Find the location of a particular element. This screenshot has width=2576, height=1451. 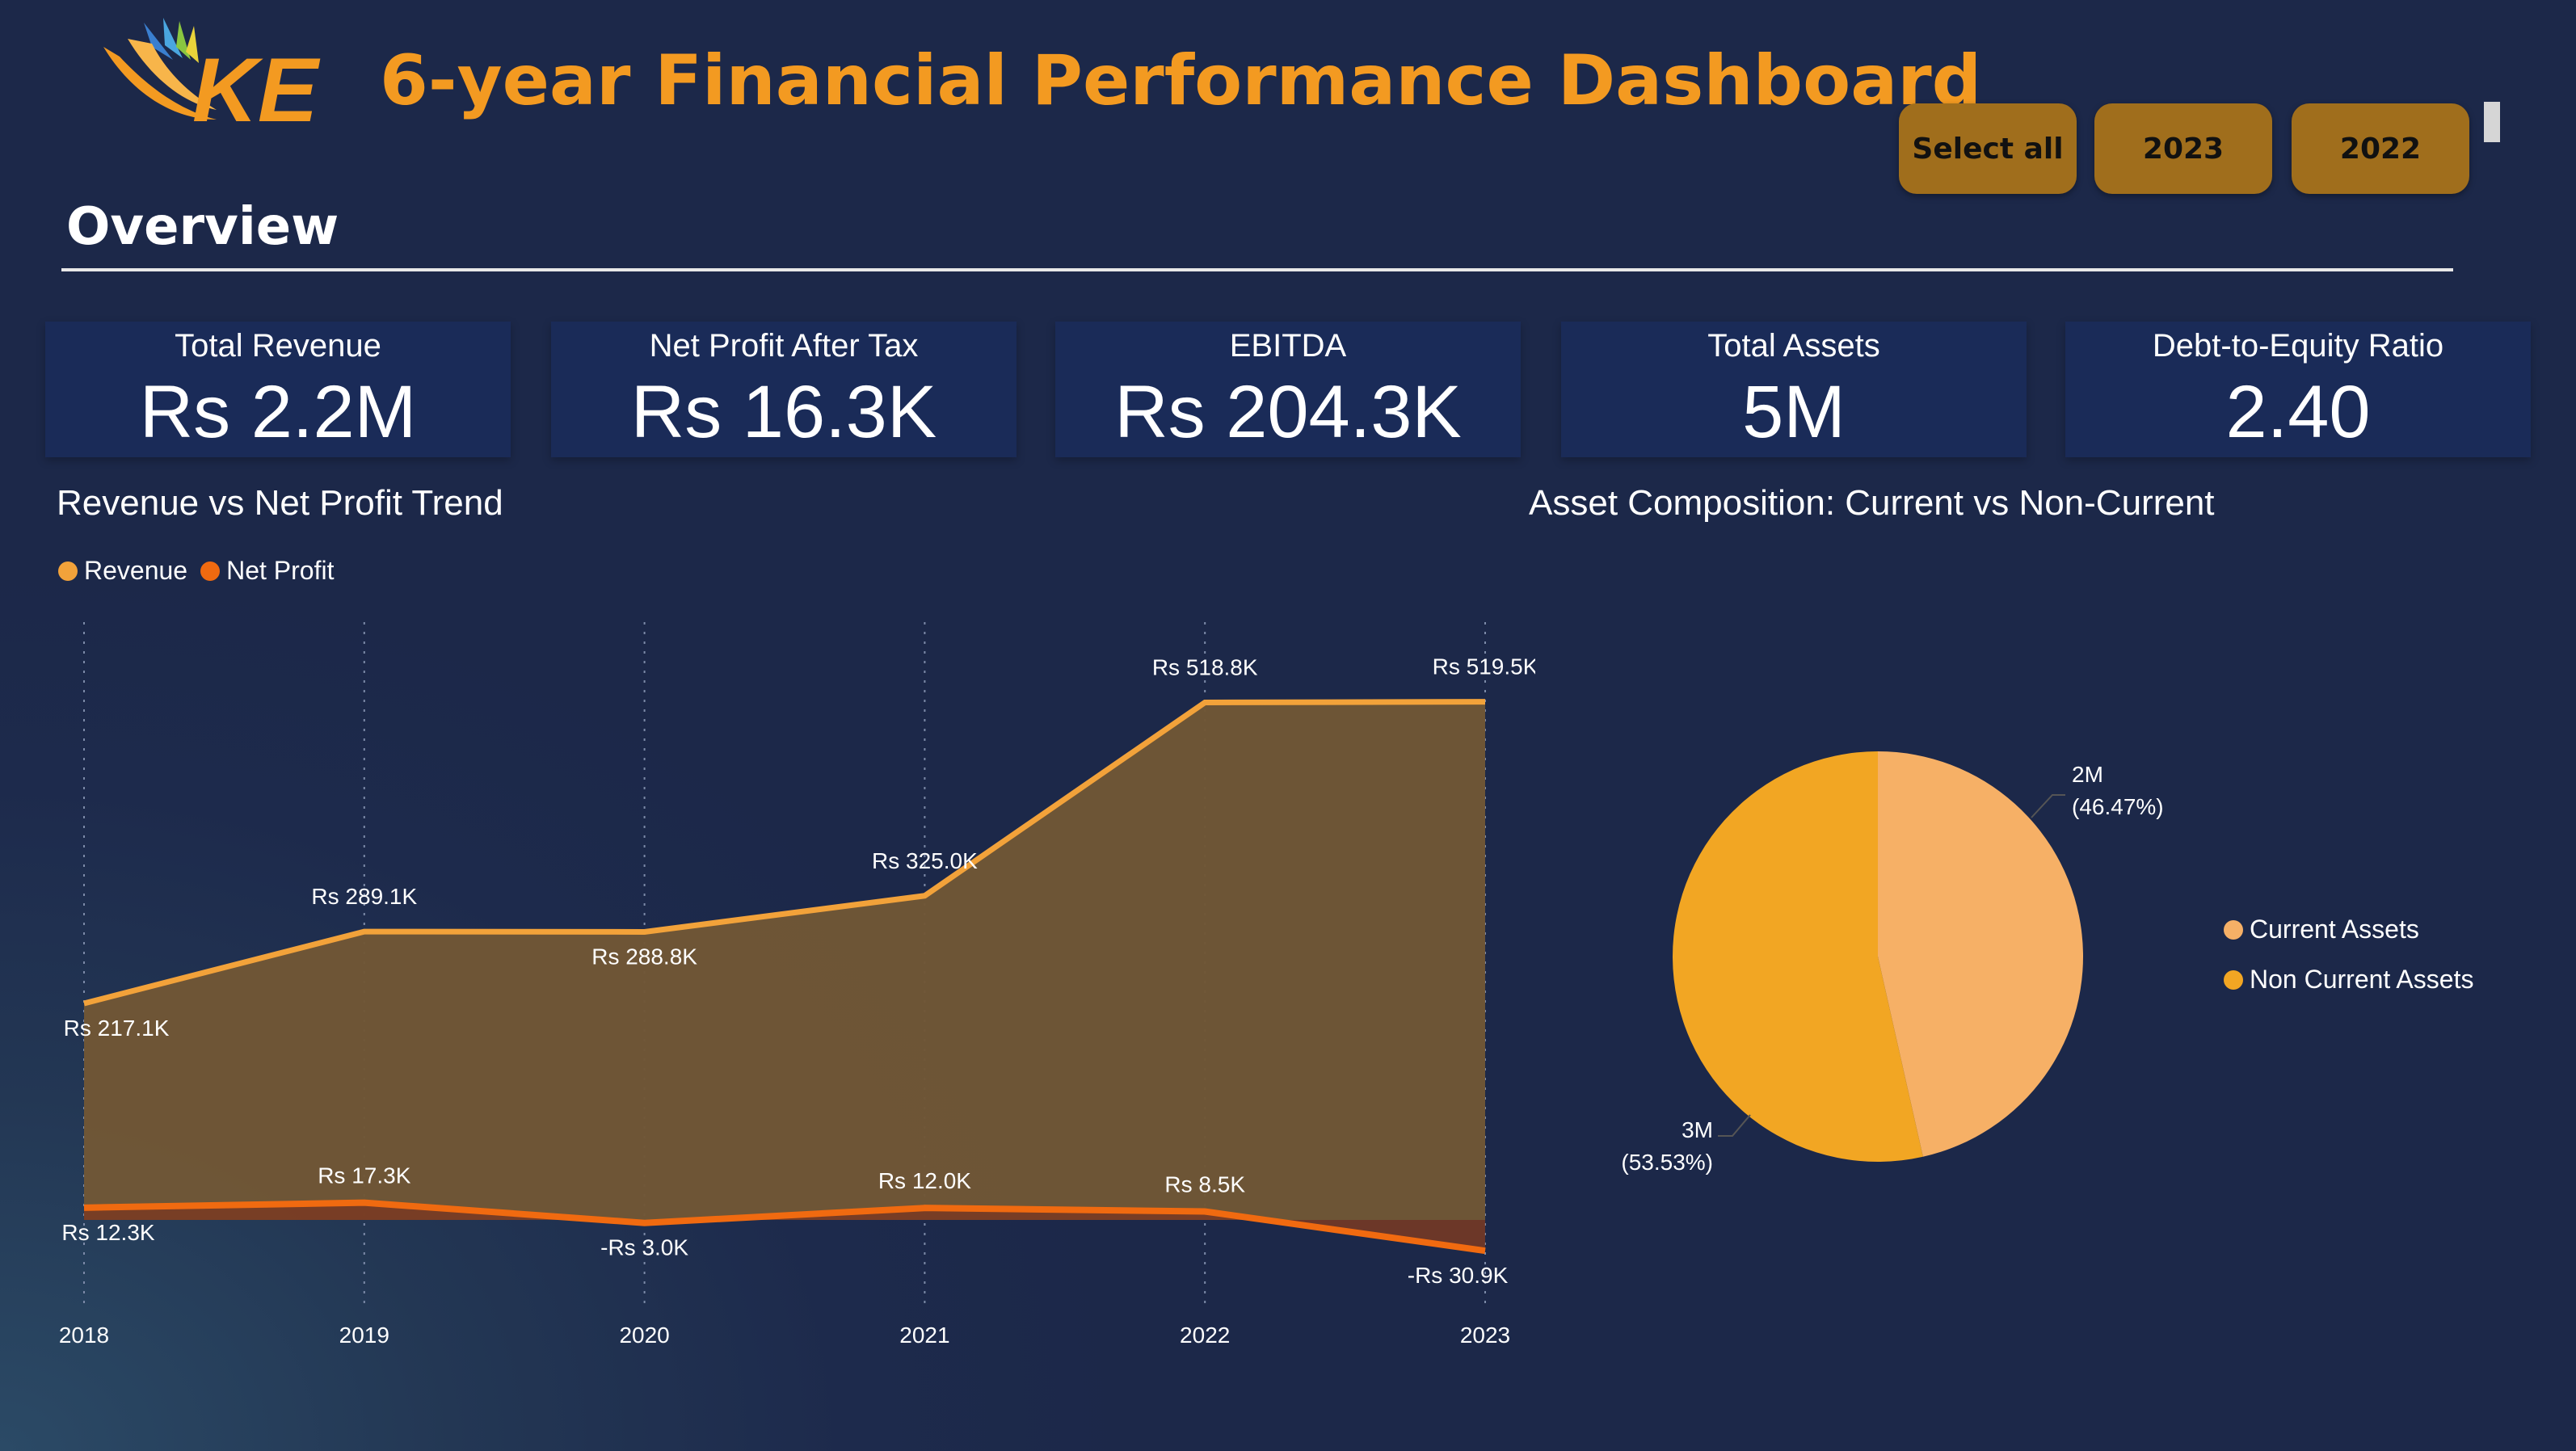

x-tick-label: 2018 is located at coordinates (84, 1335).